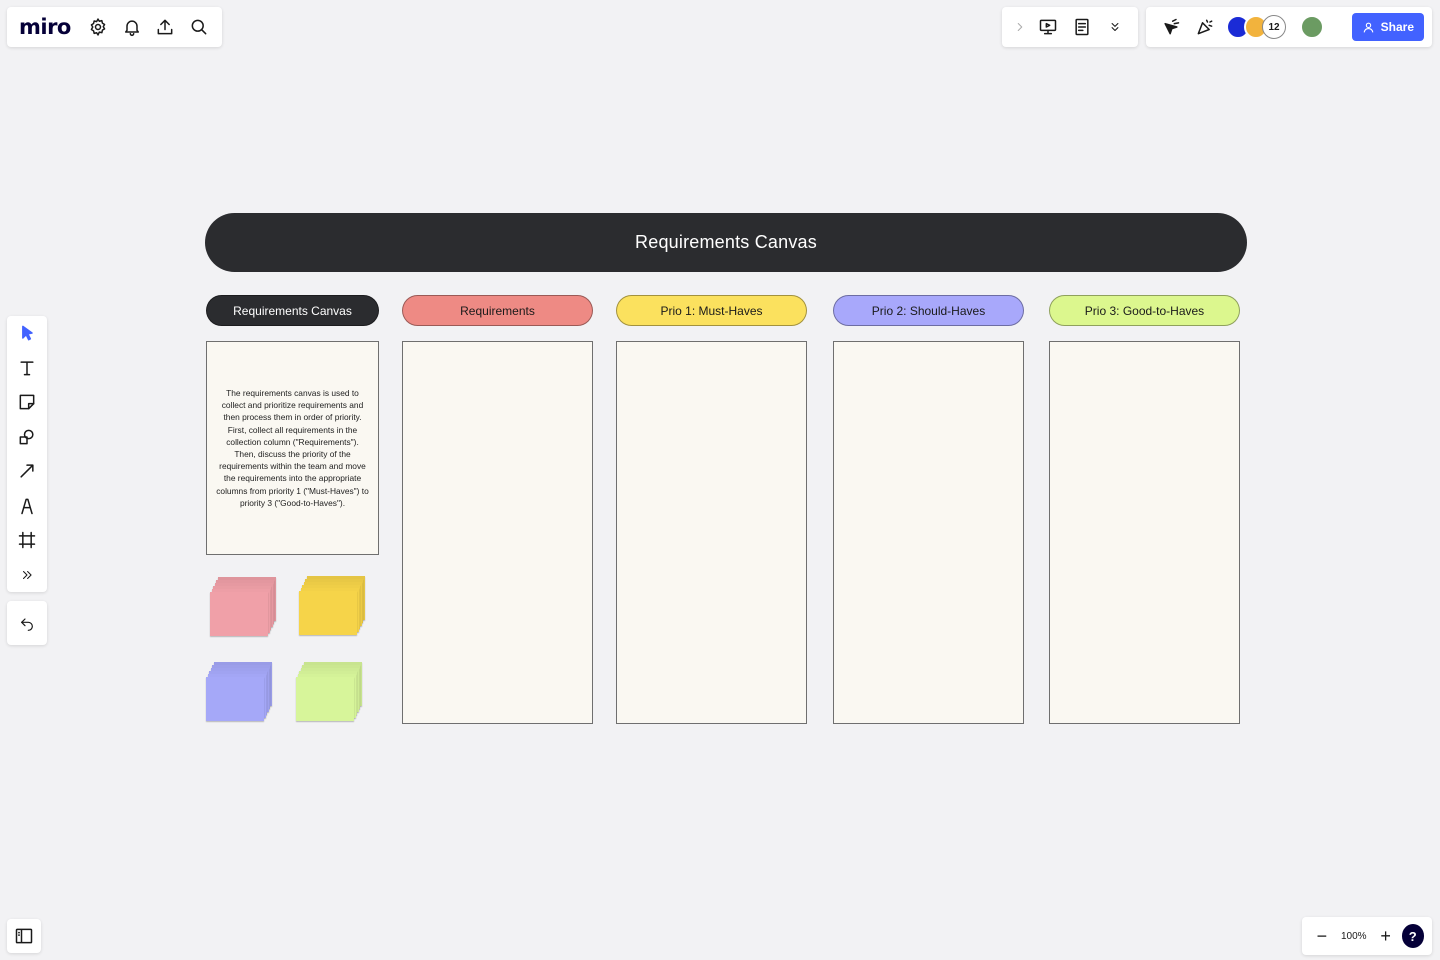 The height and width of the screenshot is (960, 1440). I want to click on collaboration-toolbar: 12 Share, so click(1289, 27).